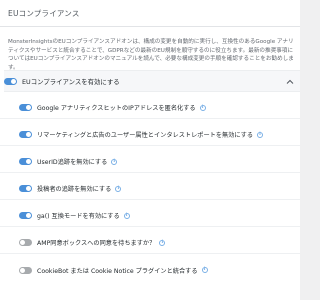  Describe the element at coordinates (25, 215) in the screenshot. I see `option-toggle-ga-compat` at that location.